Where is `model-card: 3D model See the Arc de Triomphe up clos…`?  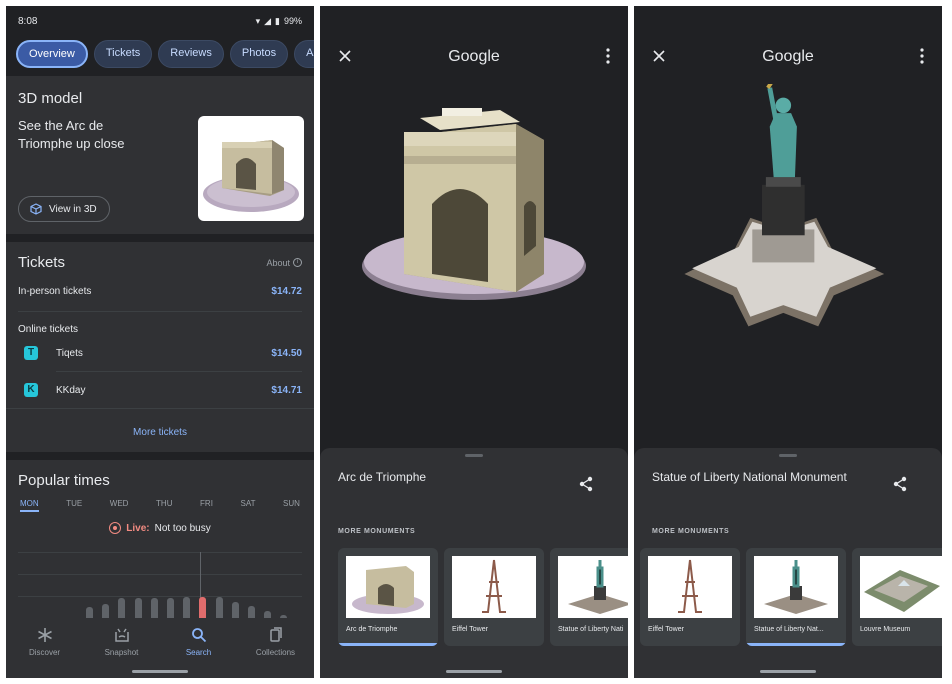
model-card: 3D model See the Arc de Triomphe up clos… is located at coordinates (160, 155).